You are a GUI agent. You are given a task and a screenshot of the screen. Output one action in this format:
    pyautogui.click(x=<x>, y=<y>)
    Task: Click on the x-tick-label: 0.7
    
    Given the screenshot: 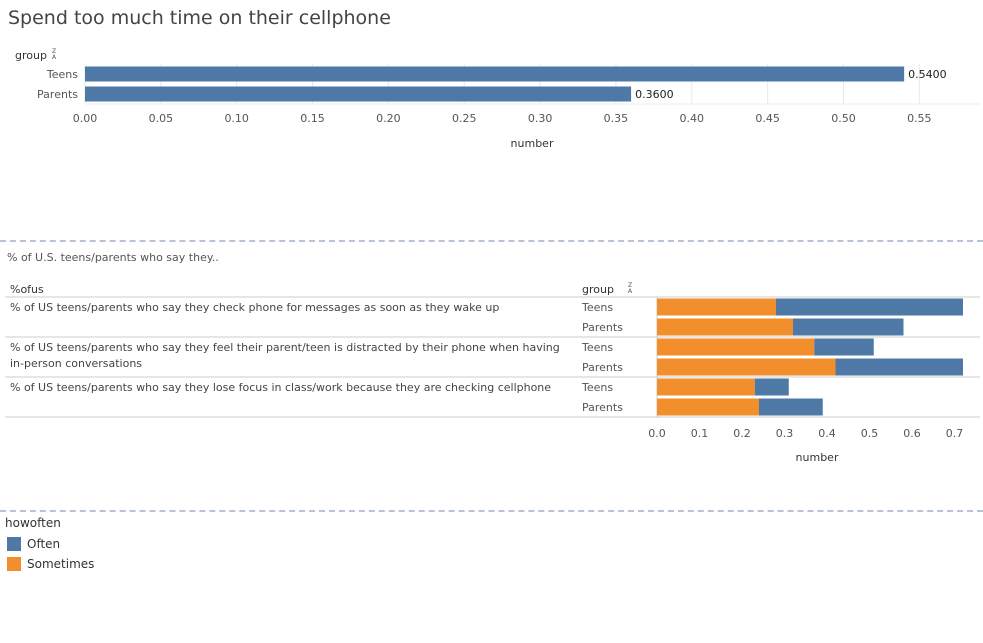 What is the action you would take?
    pyautogui.click(x=955, y=433)
    